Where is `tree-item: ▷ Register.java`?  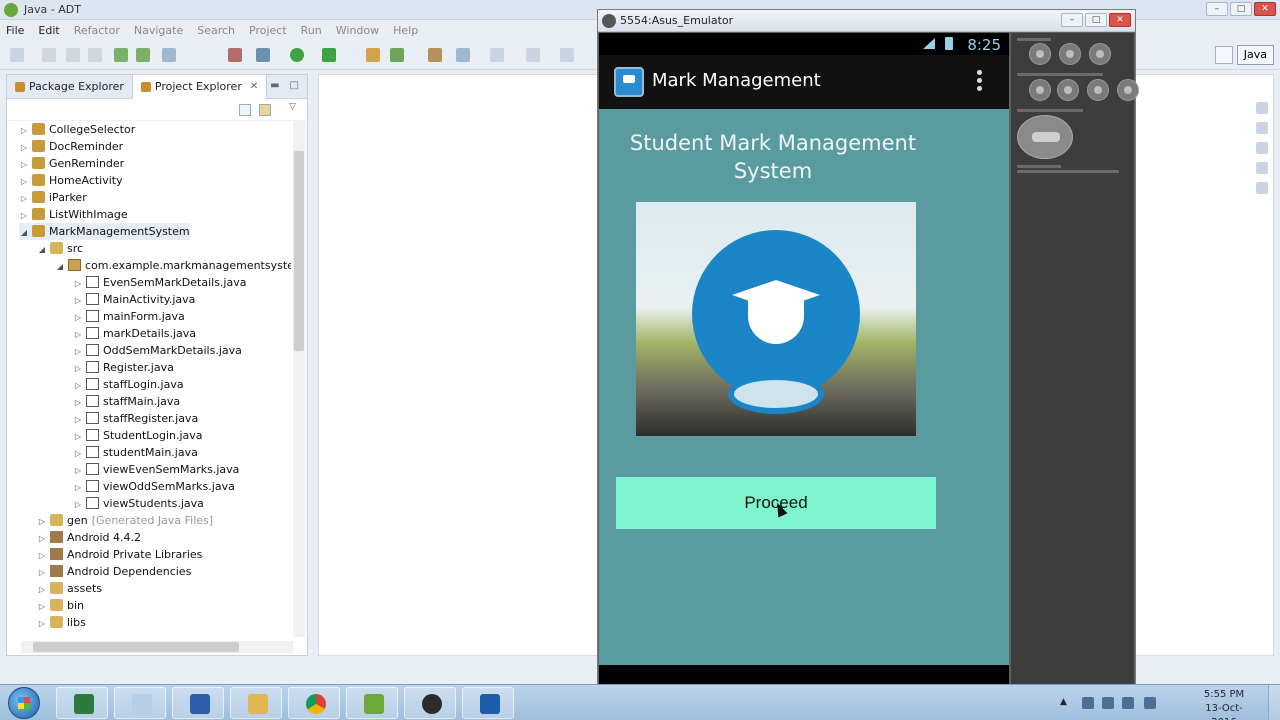 tree-item: ▷ Register.java is located at coordinates (123, 367).